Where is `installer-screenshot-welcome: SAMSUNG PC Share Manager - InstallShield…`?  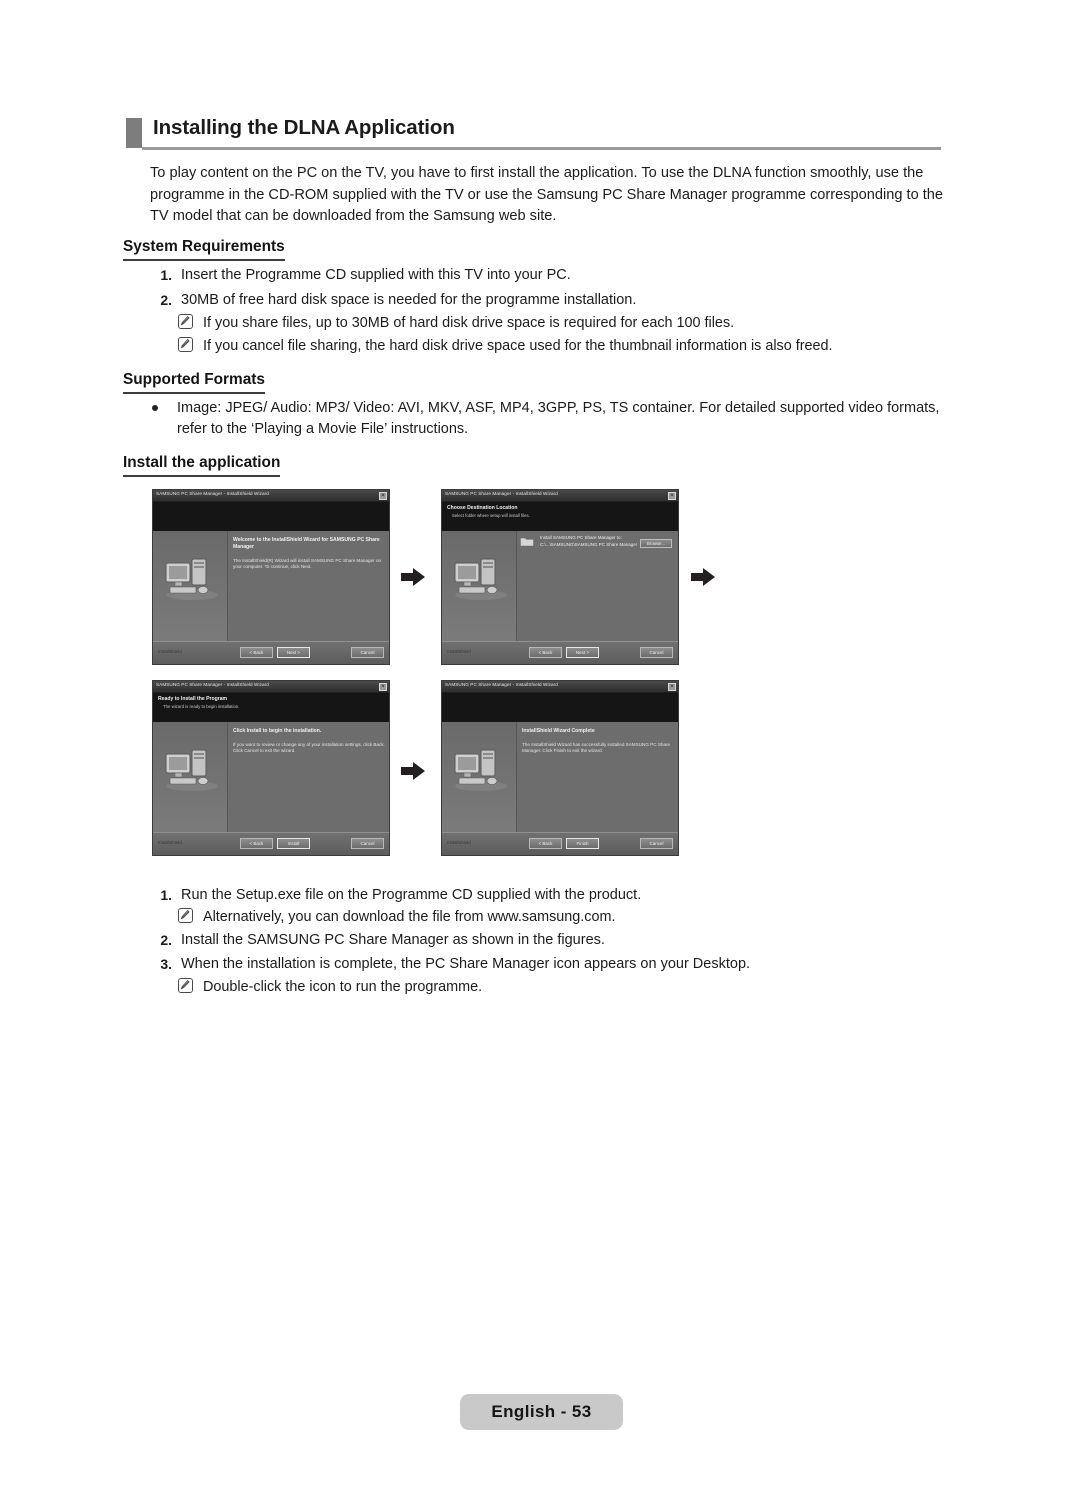 installer-screenshot-welcome: SAMSUNG PC Share Manager - InstallShield… is located at coordinates (271, 577).